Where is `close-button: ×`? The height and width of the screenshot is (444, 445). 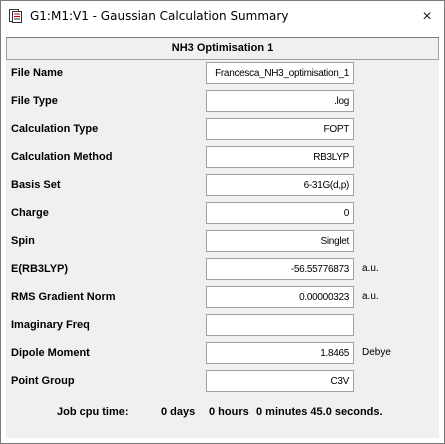 close-button: × is located at coordinates (427, 16).